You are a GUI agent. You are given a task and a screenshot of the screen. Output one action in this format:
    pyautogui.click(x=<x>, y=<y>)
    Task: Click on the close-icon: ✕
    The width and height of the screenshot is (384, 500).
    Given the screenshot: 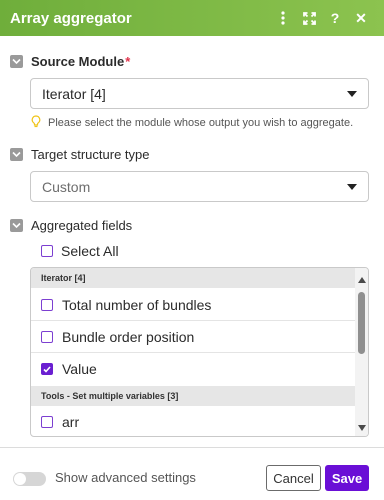 What is the action you would take?
    pyautogui.click(x=361, y=18)
    